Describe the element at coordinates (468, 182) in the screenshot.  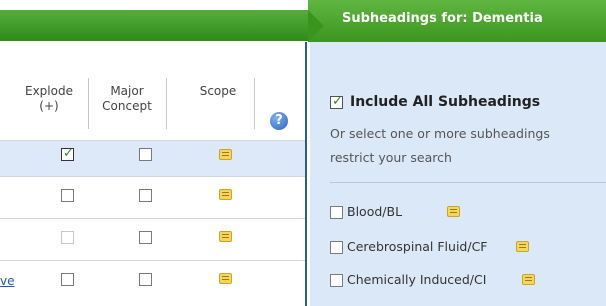
I see `divider` at that location.